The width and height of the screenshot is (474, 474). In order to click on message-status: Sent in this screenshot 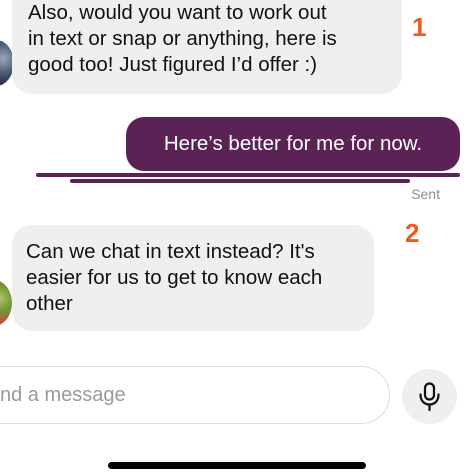, I will do `click(425, 194)`.